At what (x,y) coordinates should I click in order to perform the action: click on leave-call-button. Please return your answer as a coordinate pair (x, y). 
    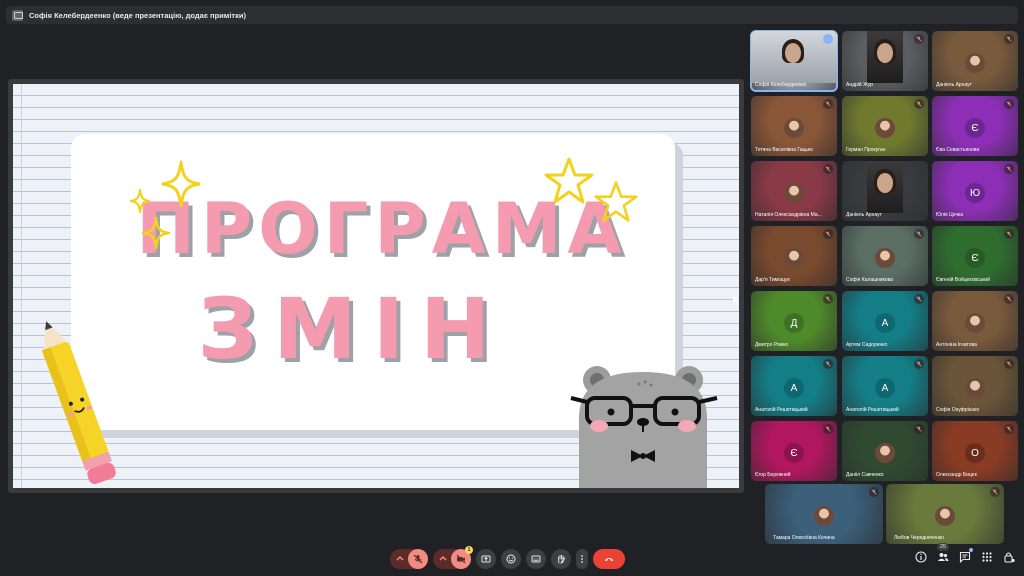
    Looking at the image, I should click on (609, 559).